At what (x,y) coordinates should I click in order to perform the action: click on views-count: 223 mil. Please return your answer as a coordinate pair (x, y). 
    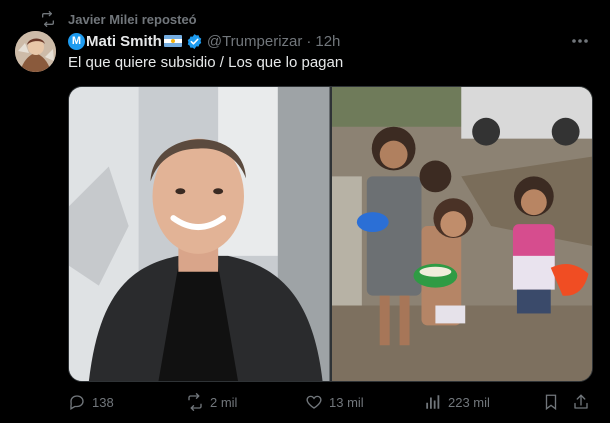
    Looking at the image, I should click on (469, 402).